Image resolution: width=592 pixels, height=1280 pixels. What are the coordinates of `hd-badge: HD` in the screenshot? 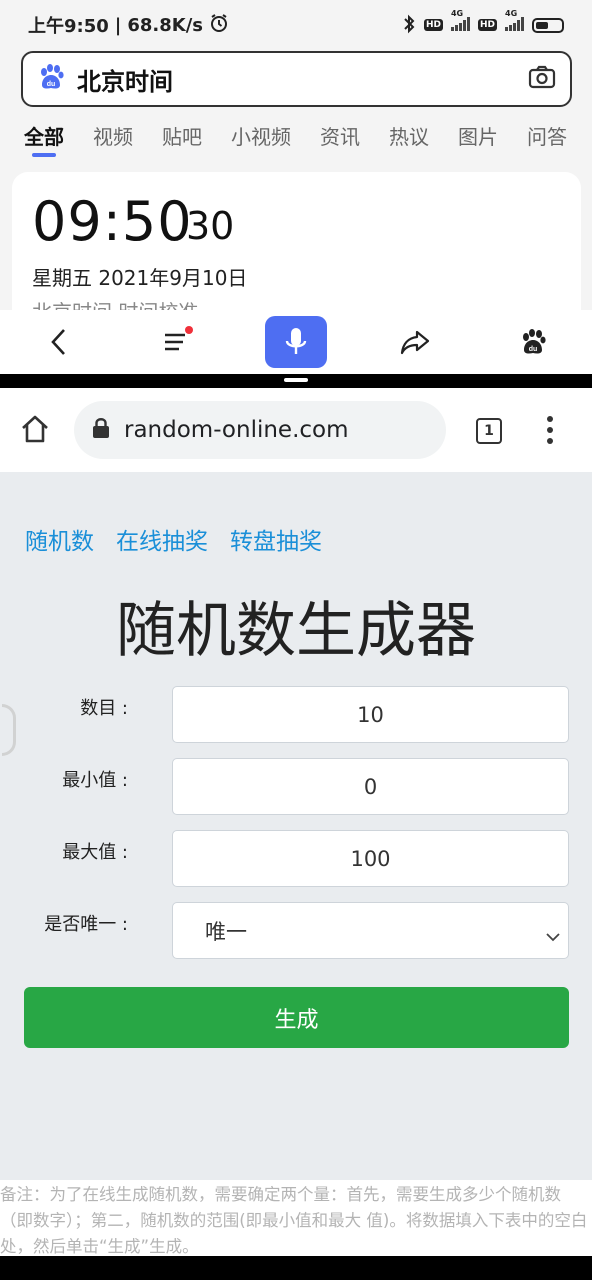 It's located at (433, 25).